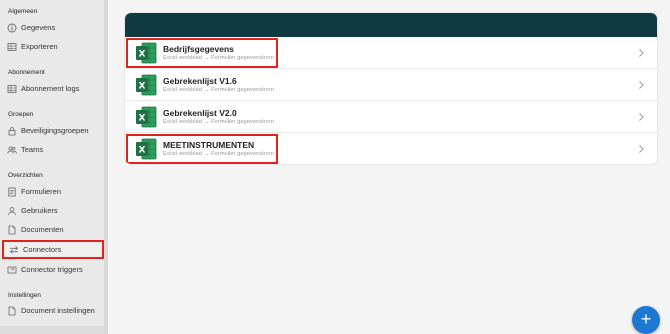 Image resolution: width=670 pixels, height=334 pixels. I want to click on sidebar-item-beveiligingsgroepen: Beveiligingsgroepen, so click(54, 130).